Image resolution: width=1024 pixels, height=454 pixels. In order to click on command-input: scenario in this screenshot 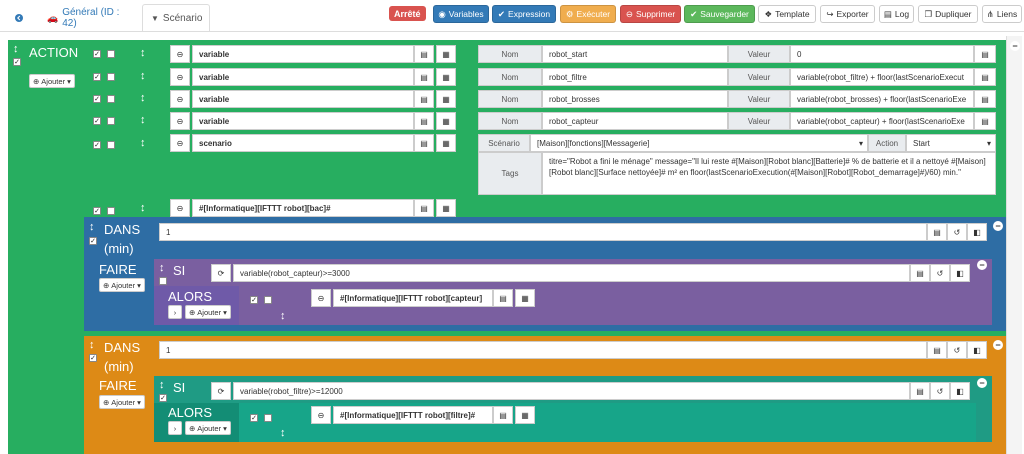, I will do `click(303, 143)`.